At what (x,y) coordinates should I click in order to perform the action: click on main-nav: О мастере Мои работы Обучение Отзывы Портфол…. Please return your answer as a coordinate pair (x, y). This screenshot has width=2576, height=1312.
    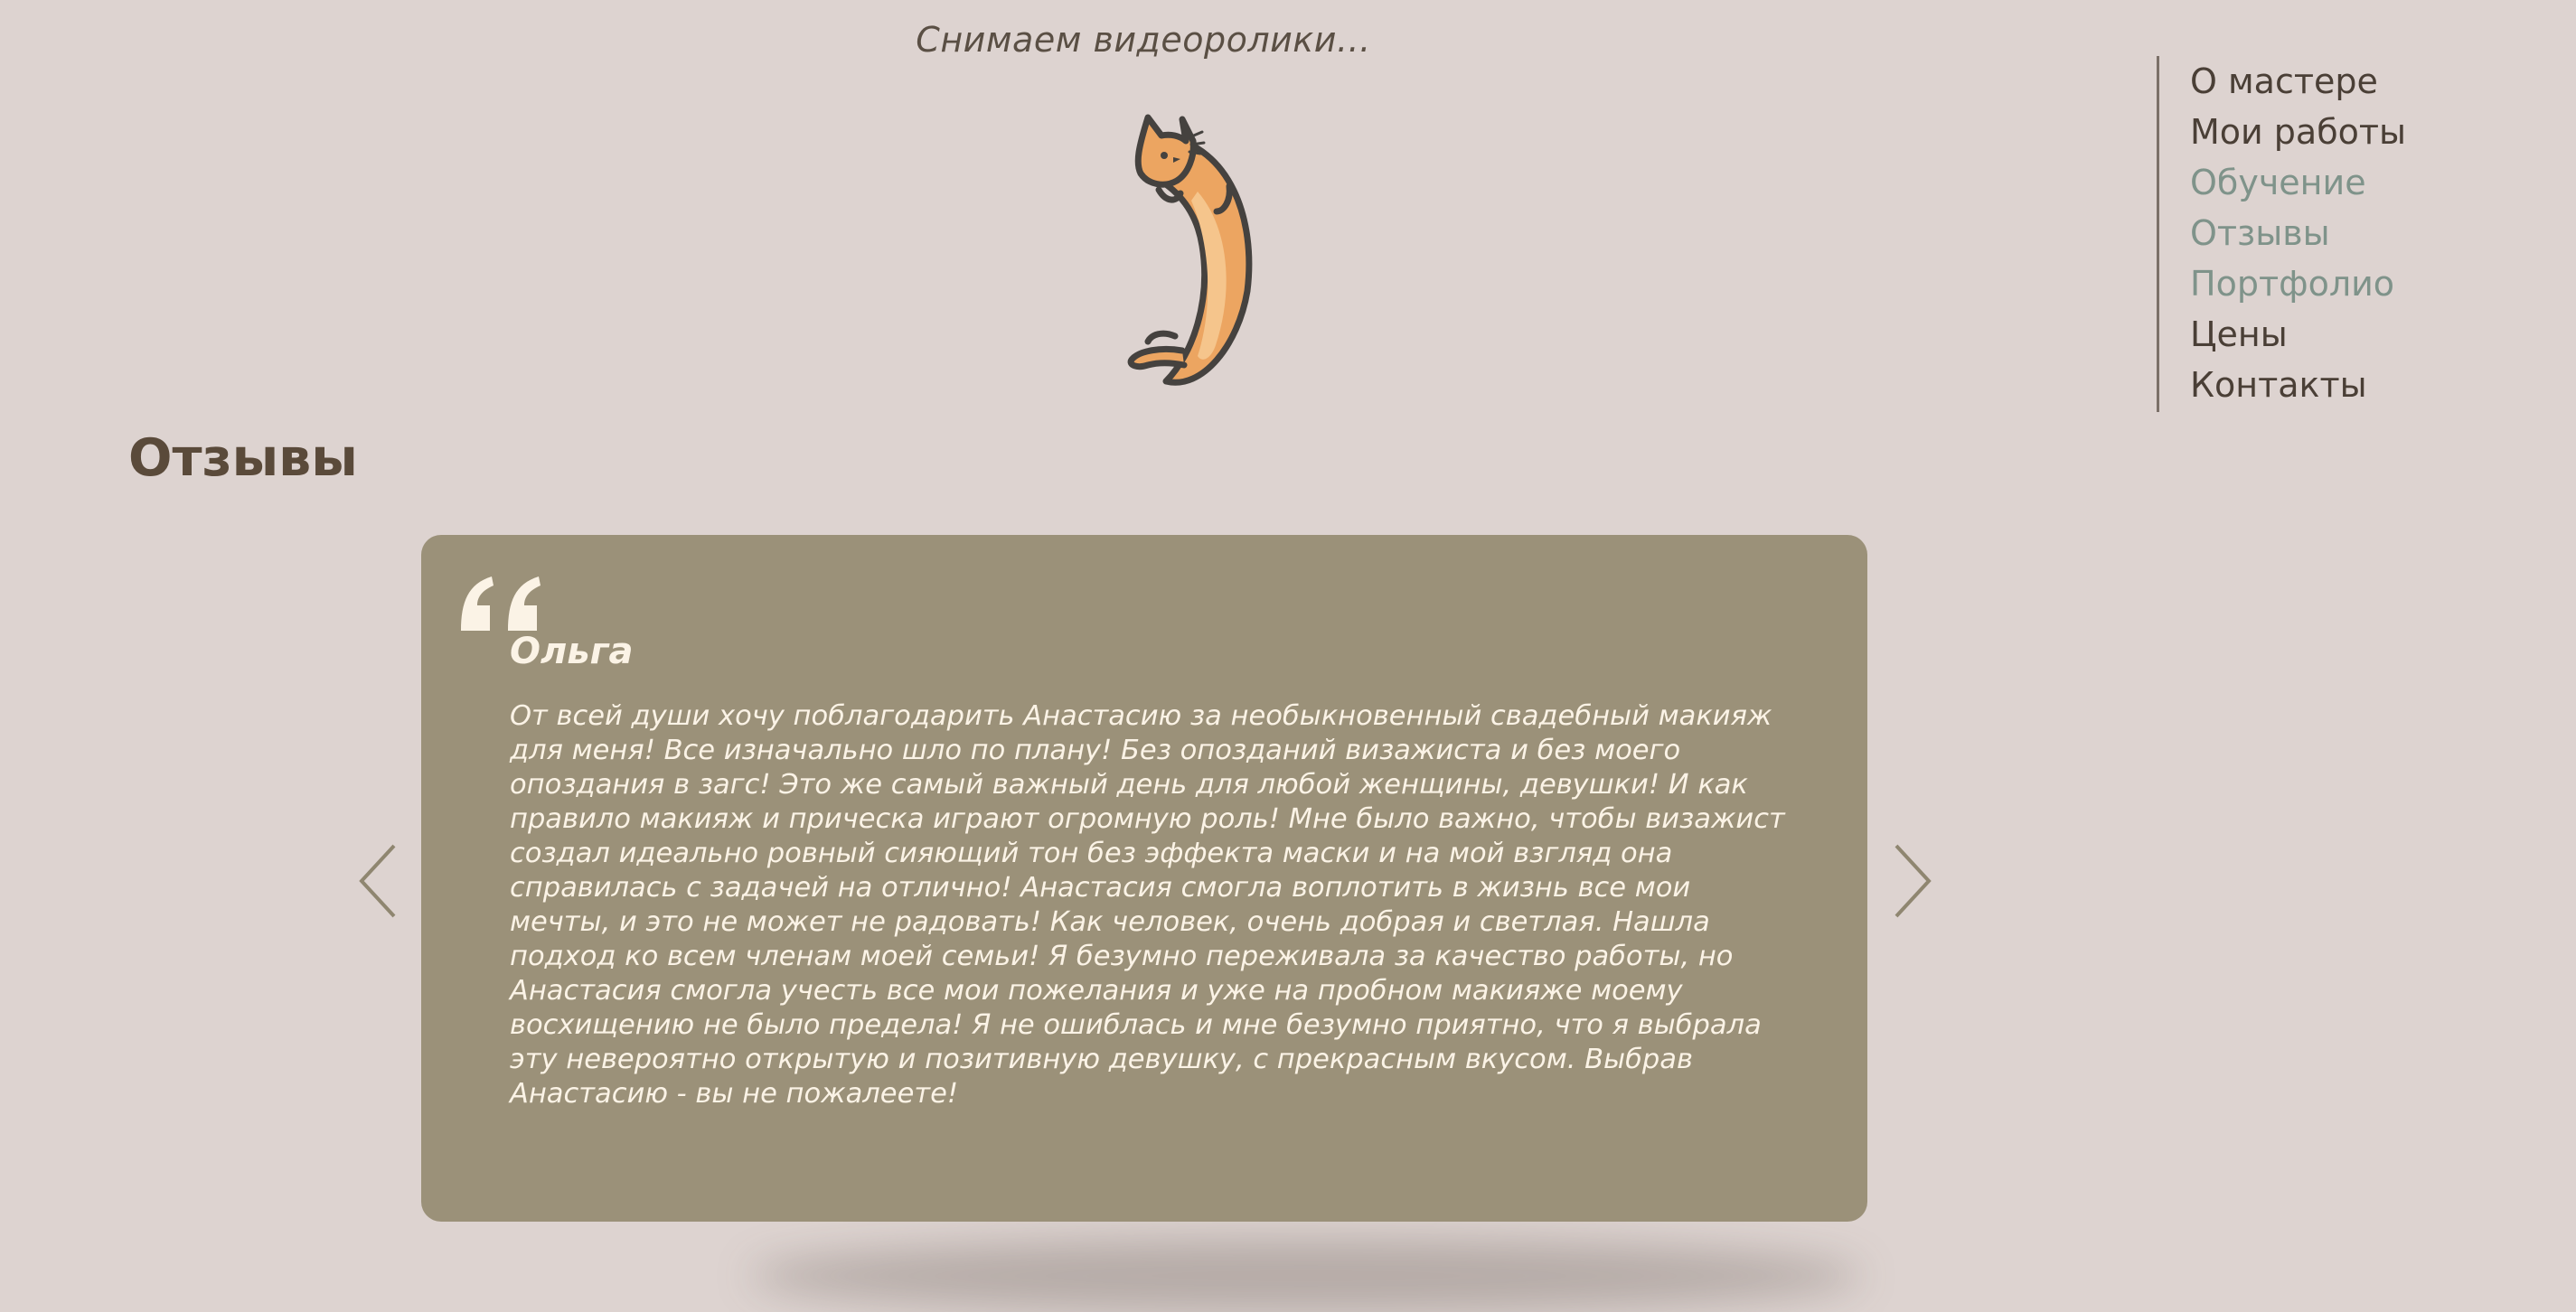
    Looking at the image, I should click on (2281, 234).